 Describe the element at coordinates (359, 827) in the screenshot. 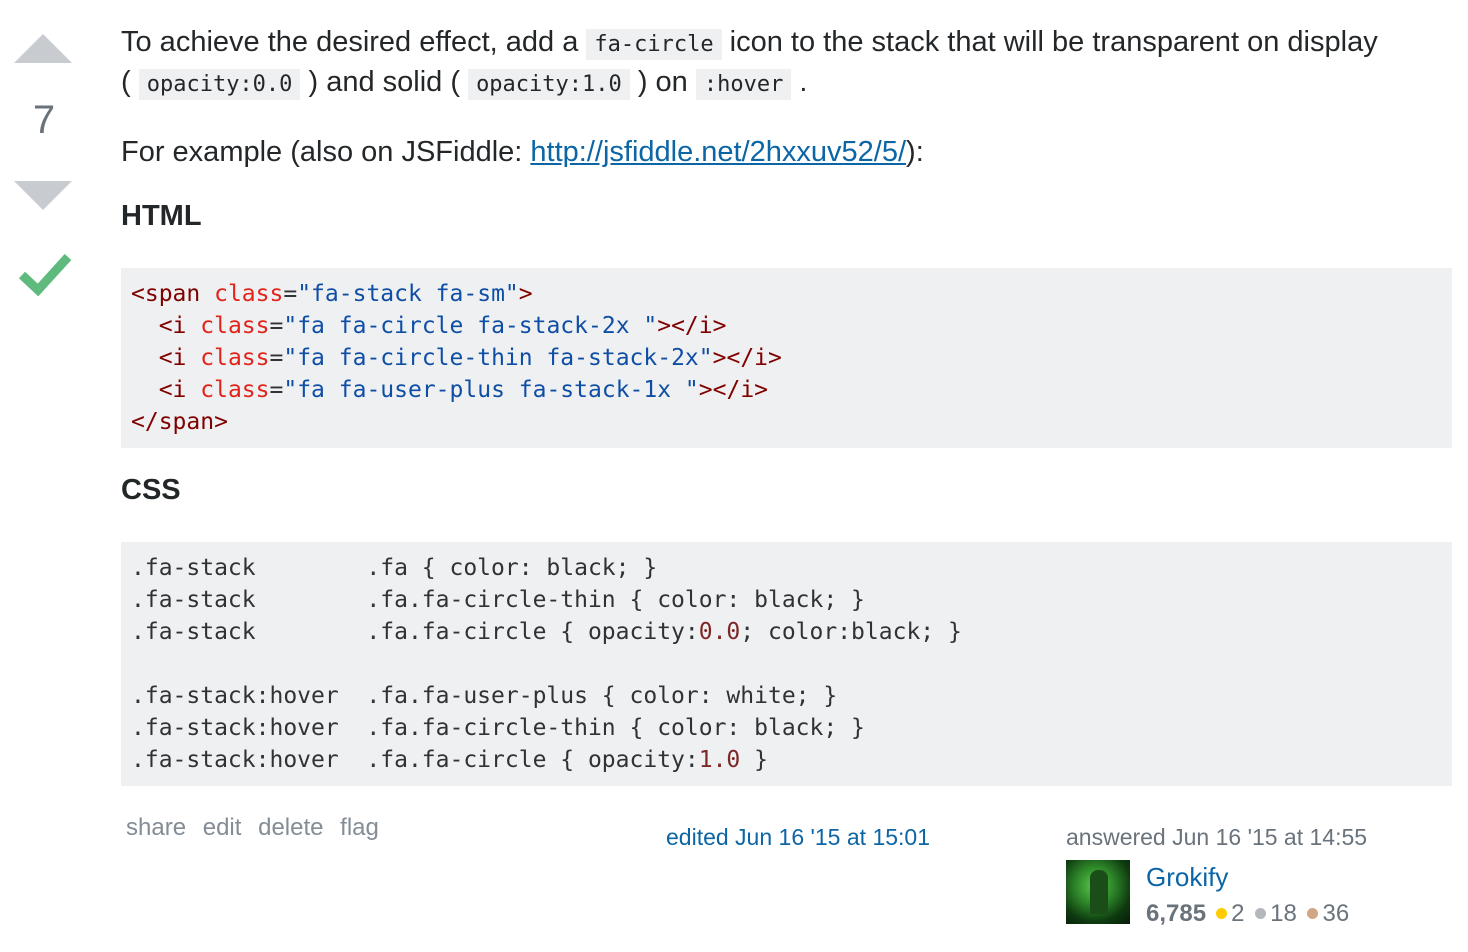

I see `flag-link: flag` at that location.